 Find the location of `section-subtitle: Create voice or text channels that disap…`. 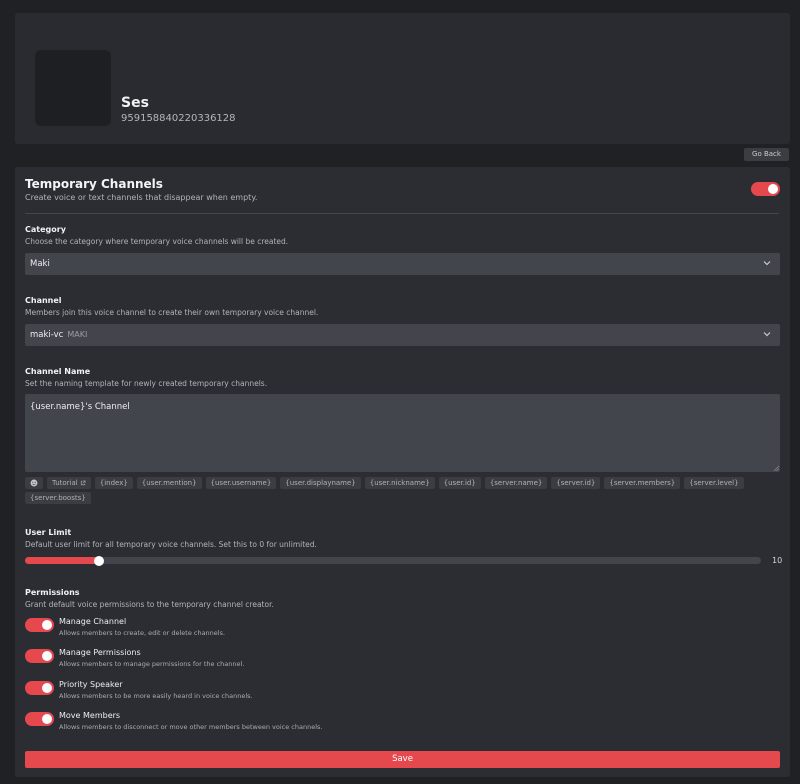

section-subtitle: Create voice or text channels that disap… is located at coordinates (141, 197).